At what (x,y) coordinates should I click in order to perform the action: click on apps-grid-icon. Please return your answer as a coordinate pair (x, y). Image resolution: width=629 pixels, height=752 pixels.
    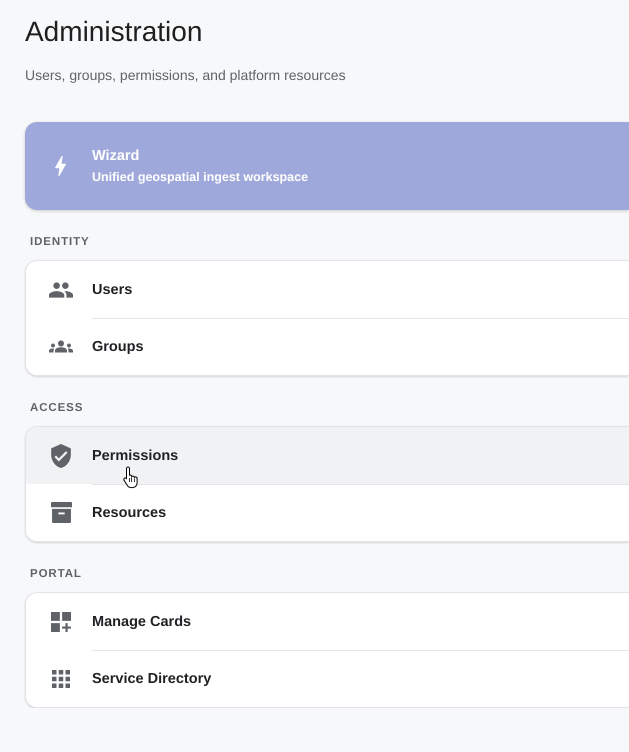
    Looking at the image, I should click on (61, 679).